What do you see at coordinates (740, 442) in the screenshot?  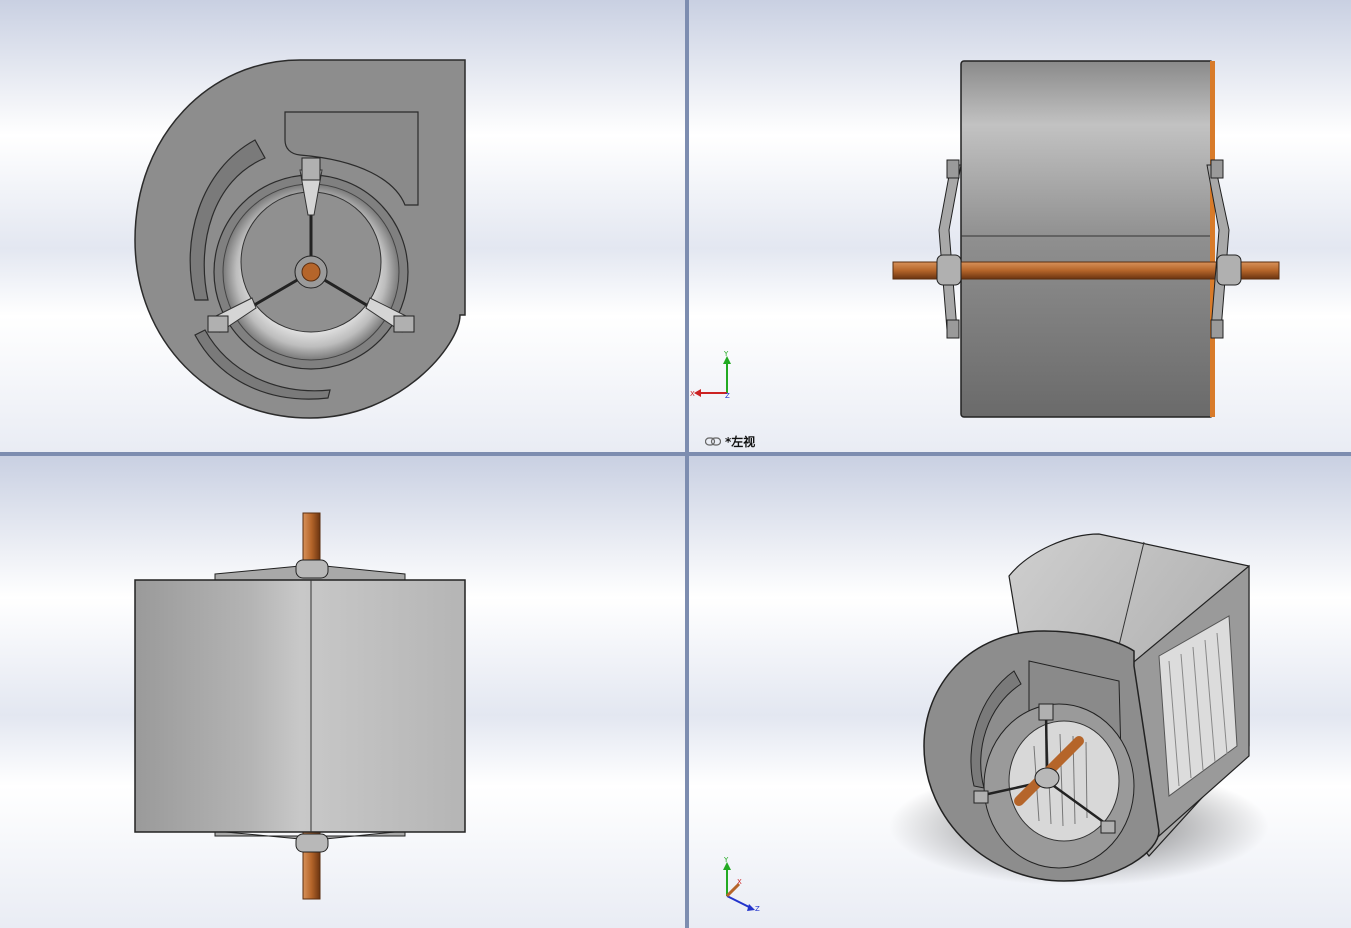 I see `view-name: *左视` at bounding box center [740, 442].